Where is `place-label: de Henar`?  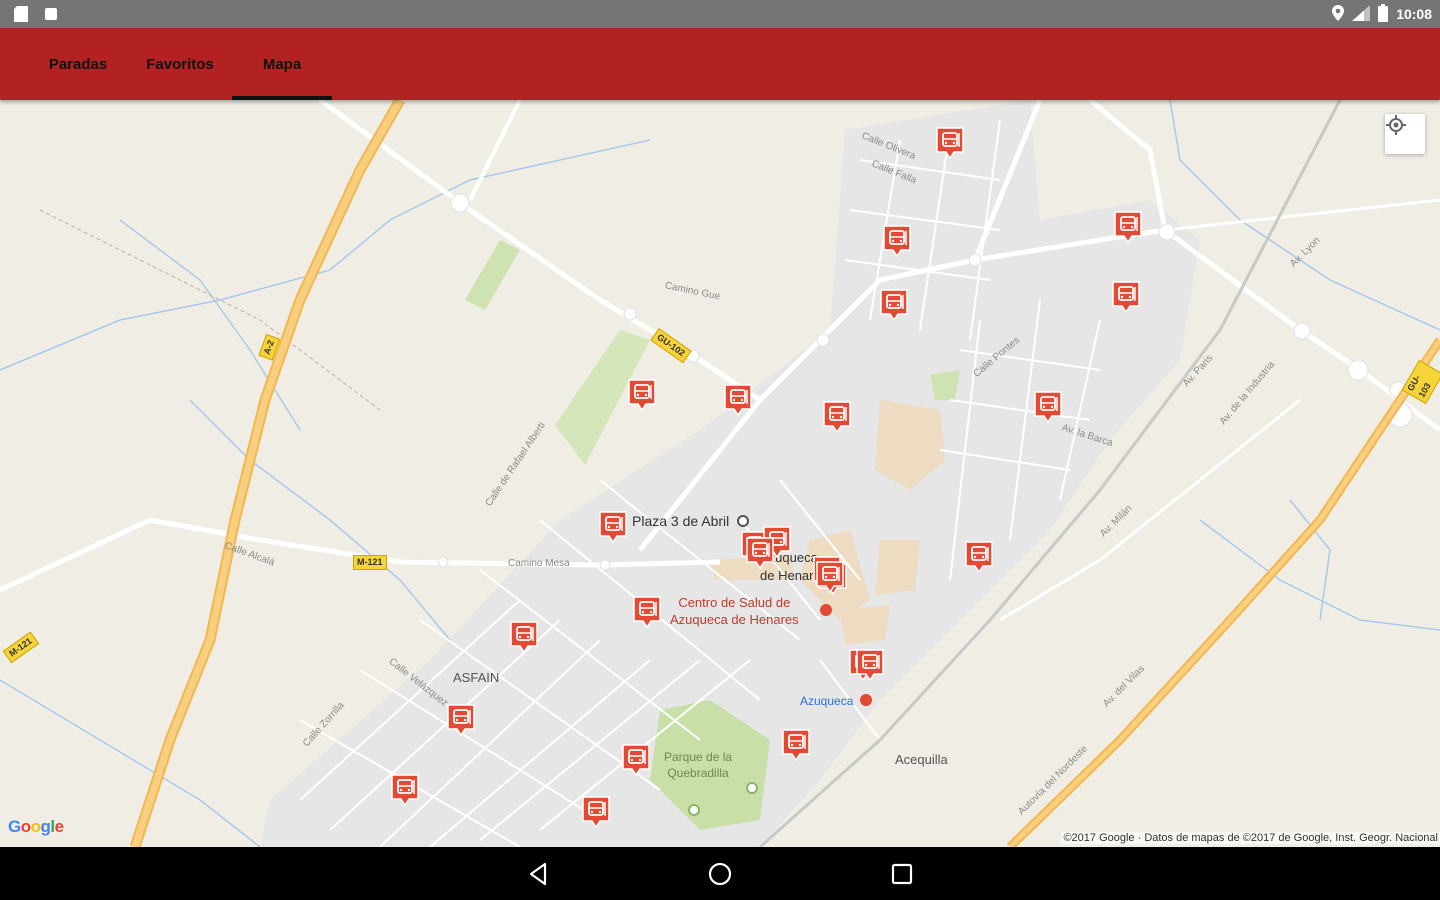
place-label: de Henar is located at coordinates (787, 575).